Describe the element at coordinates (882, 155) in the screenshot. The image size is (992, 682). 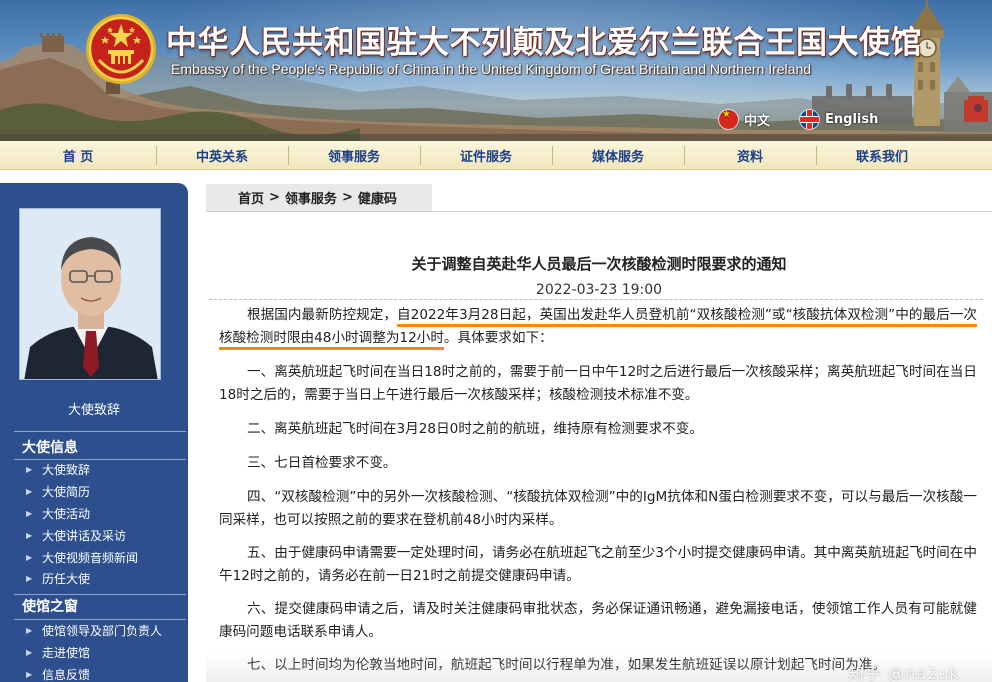
I see `nav-item-contact-us: 联系我们` at that location.